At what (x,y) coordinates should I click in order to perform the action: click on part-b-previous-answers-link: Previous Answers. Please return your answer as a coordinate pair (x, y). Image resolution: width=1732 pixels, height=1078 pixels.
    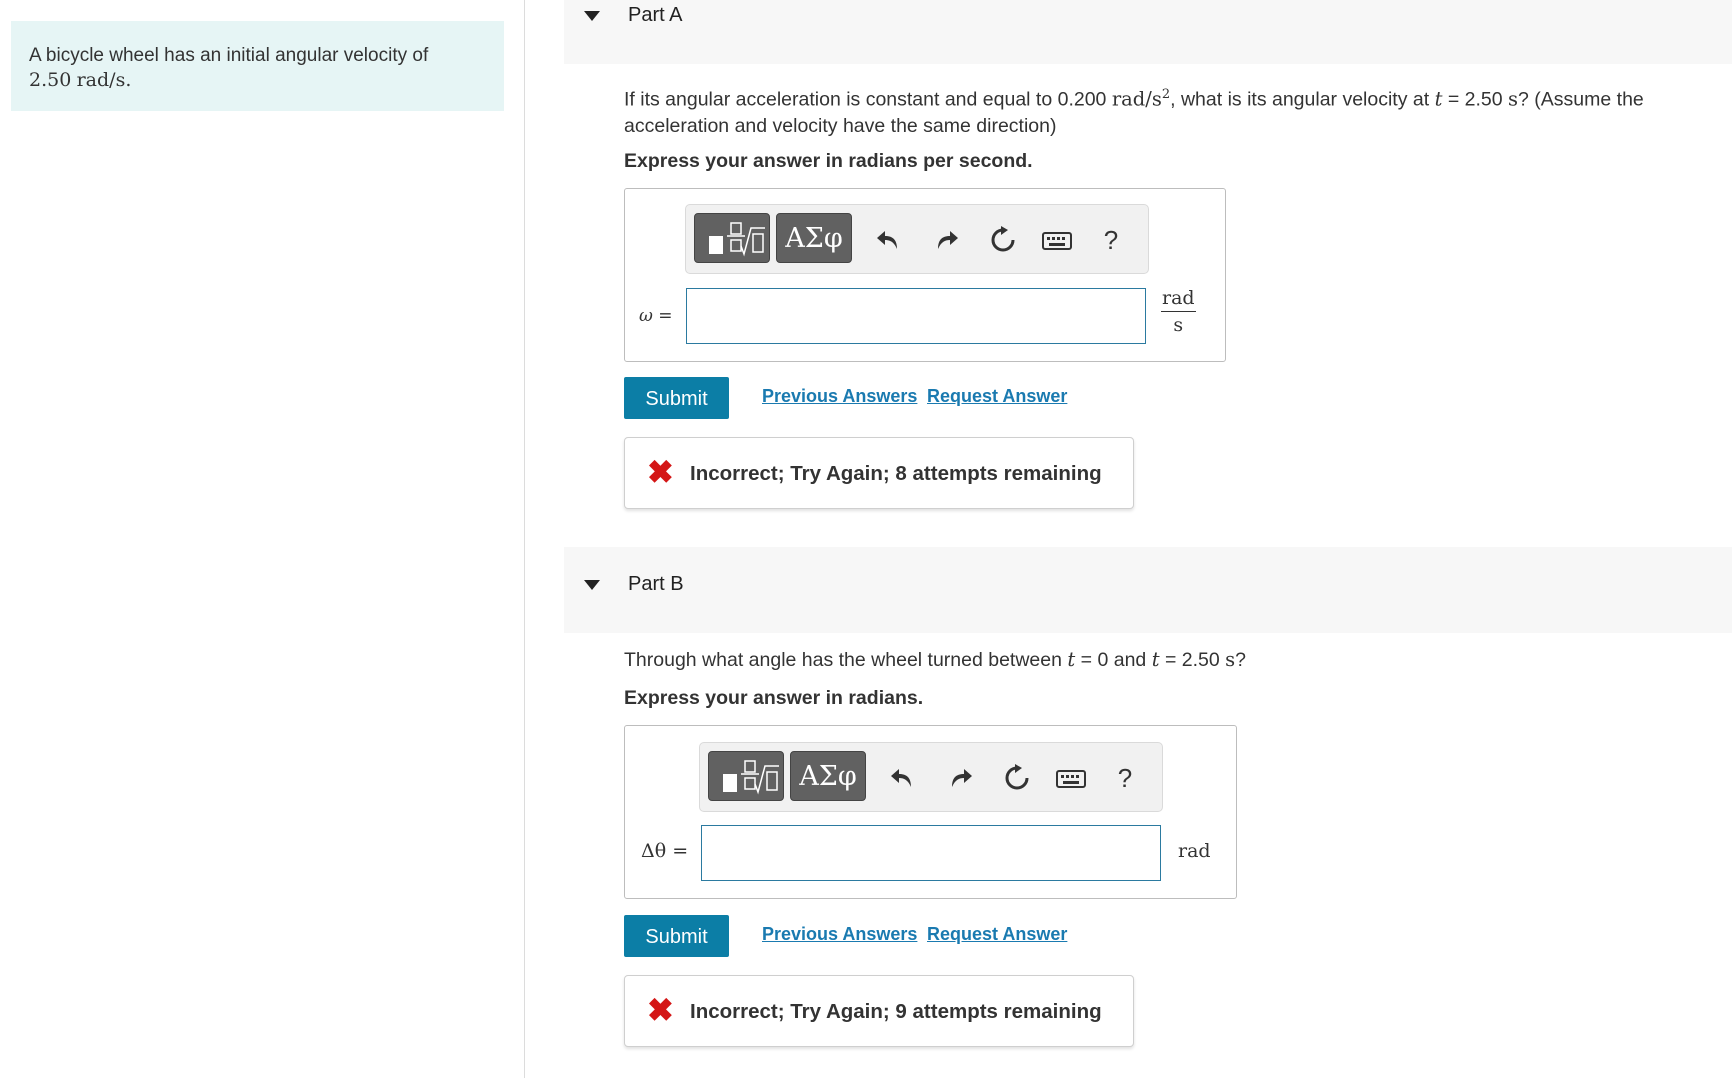
    Looking at the image, I should click on (839, 934).